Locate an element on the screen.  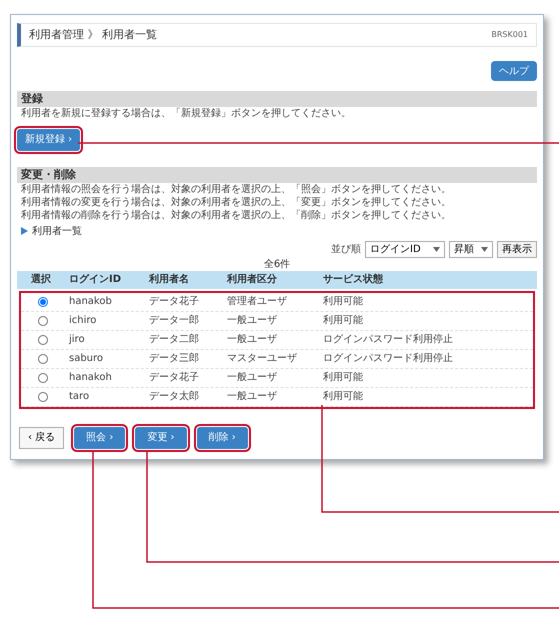
table-cell-text: hanakoh is located at coordinates (90, 378).